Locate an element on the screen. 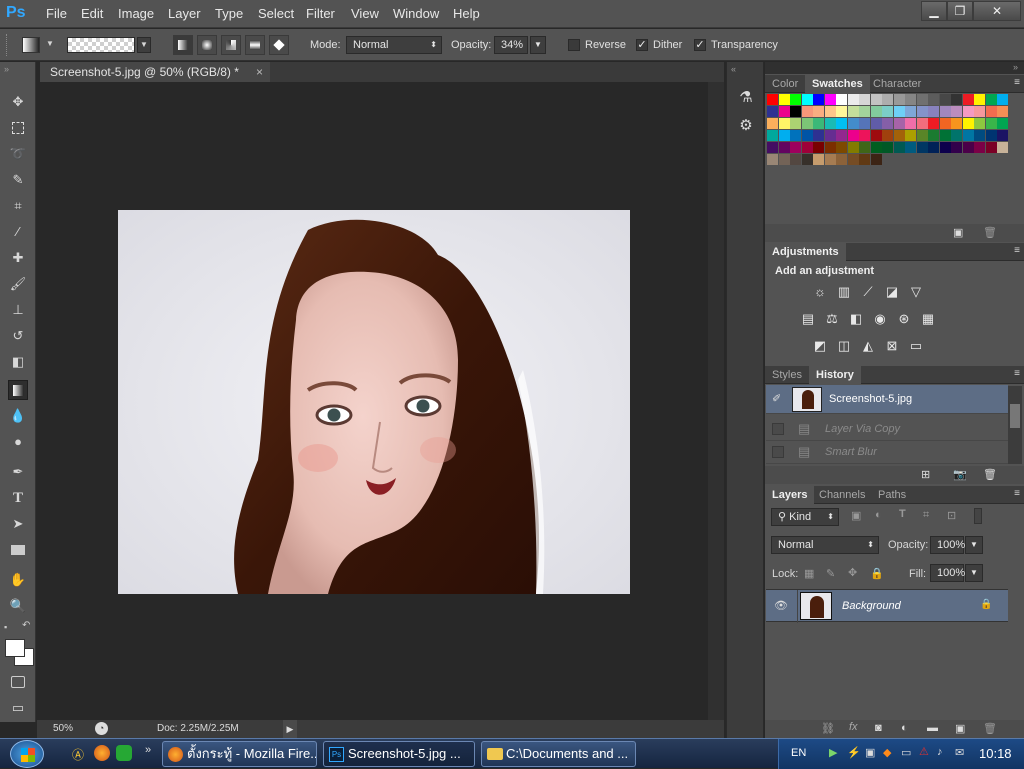  channel-mixer-icon: ⊛ is located at coordinates (904, 319).